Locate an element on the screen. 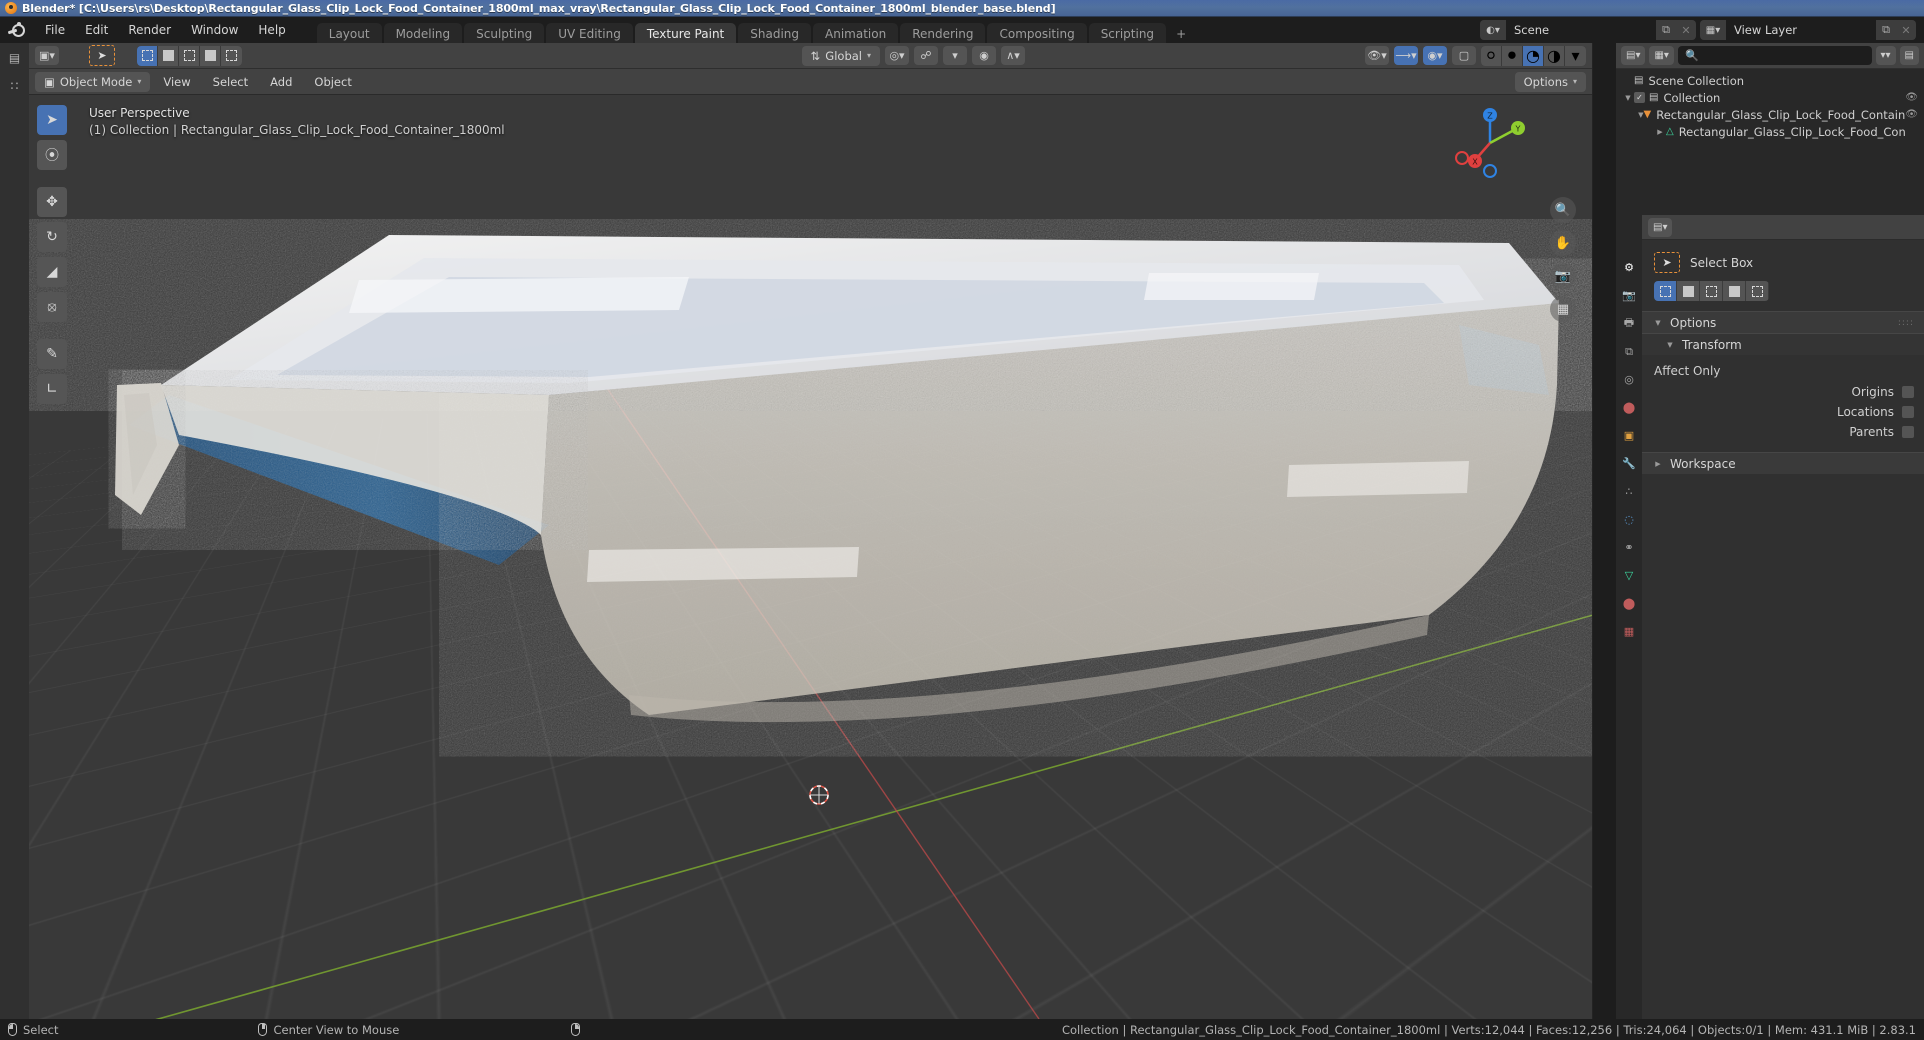 The image size is (1924, 1040). pan-hand-icon: ✋ is located at coordinates (1563, 243).